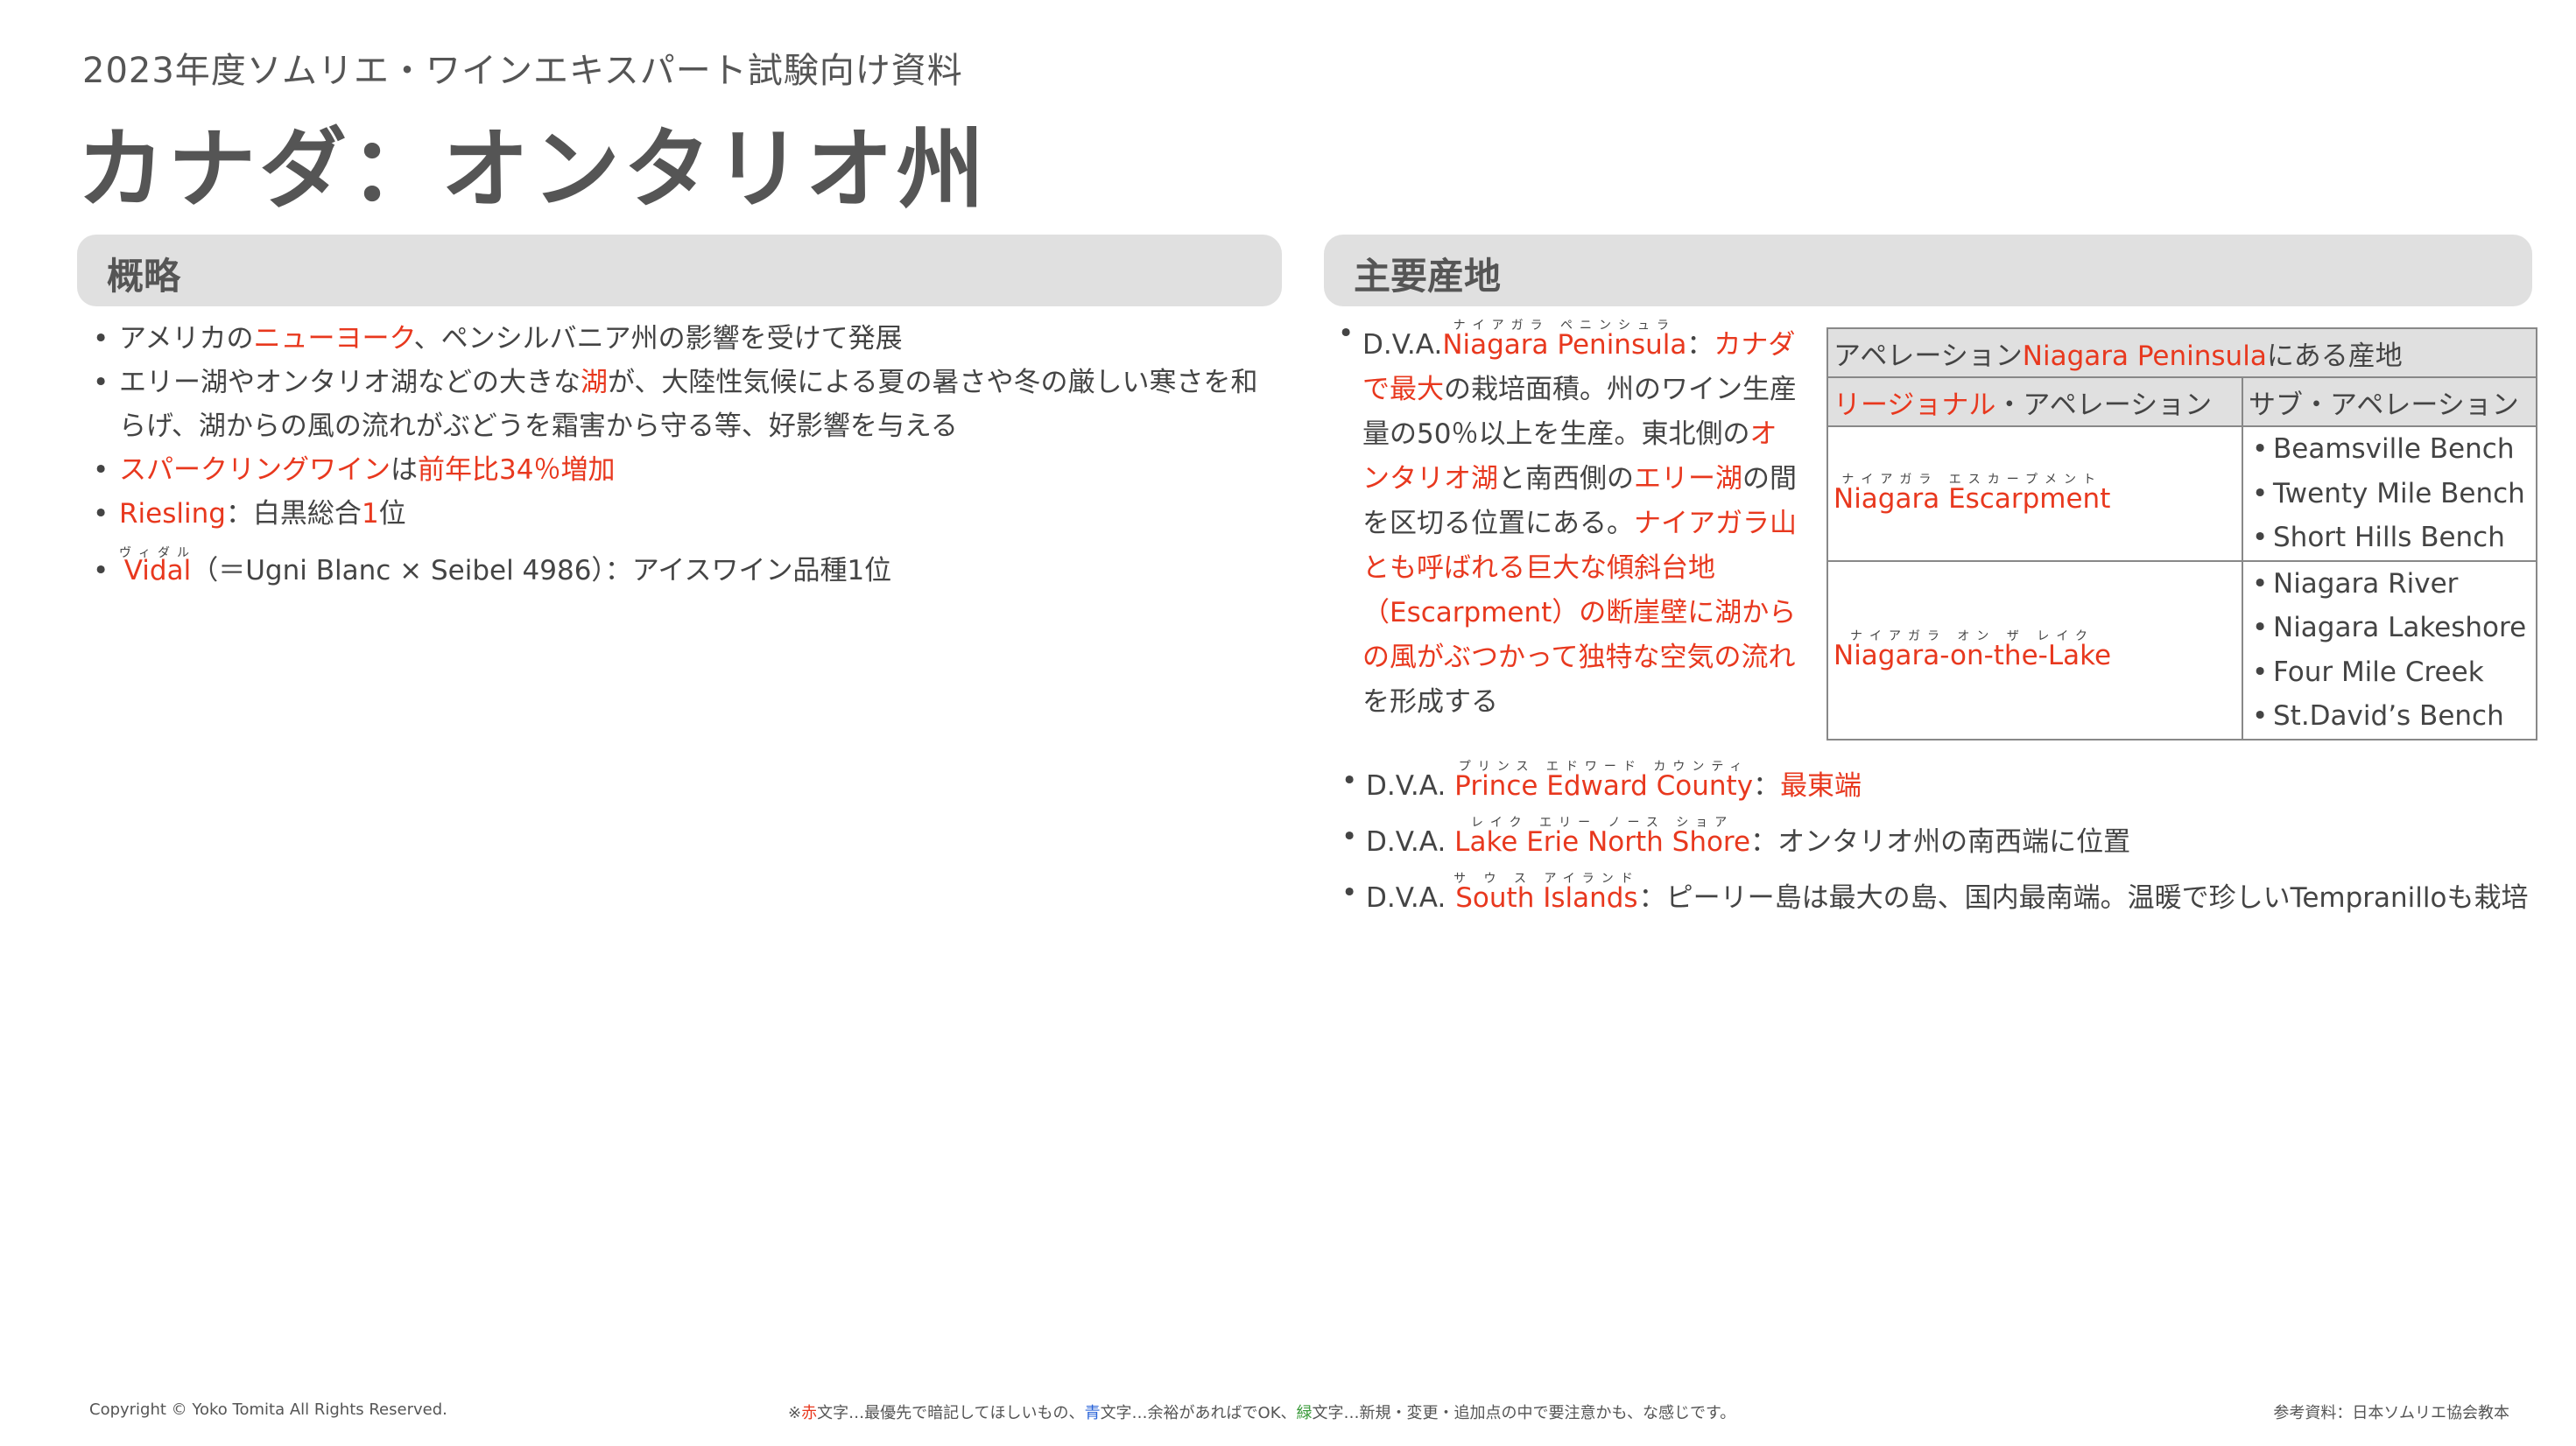  I want to click on regional-cell: Niagara Escarpmentナイアガラ エスカープメント, so click(2034, 493).